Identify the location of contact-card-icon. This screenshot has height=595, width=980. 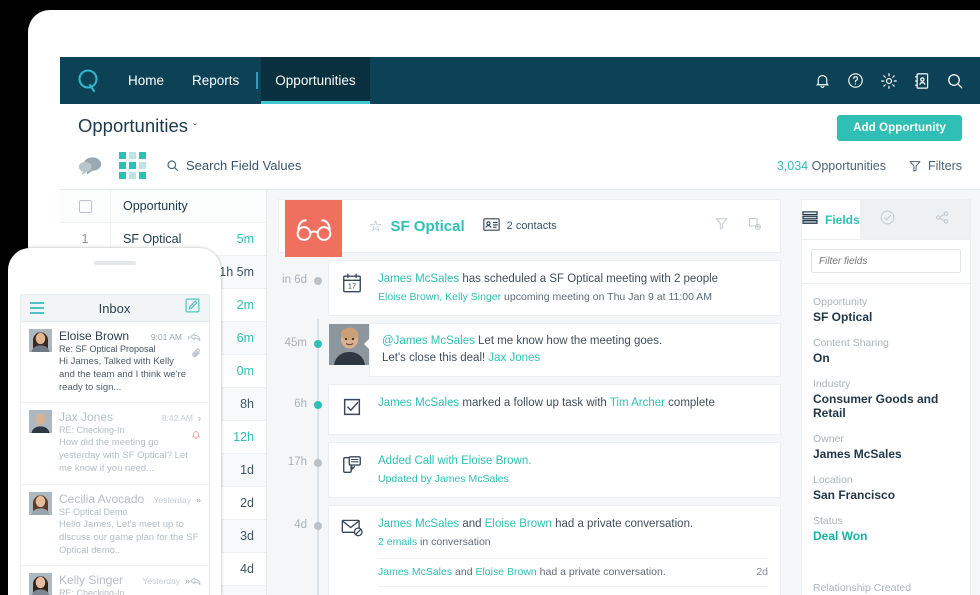
(922, 81).